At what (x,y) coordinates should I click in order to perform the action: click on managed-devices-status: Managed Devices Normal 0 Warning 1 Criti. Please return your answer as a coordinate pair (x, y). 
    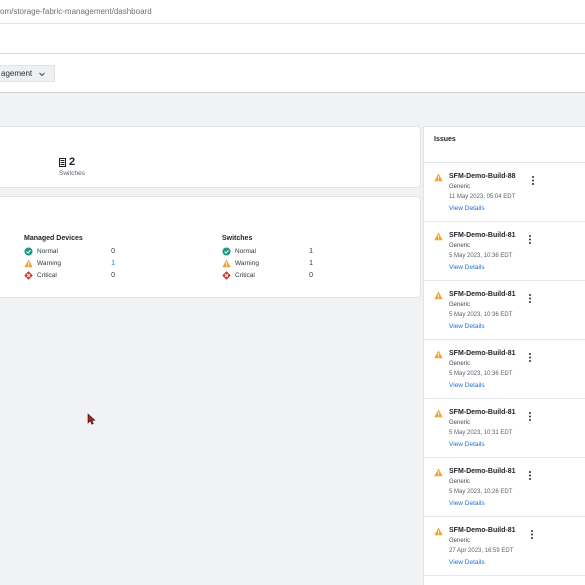
    Looking at the image, I should click on (80, 258).